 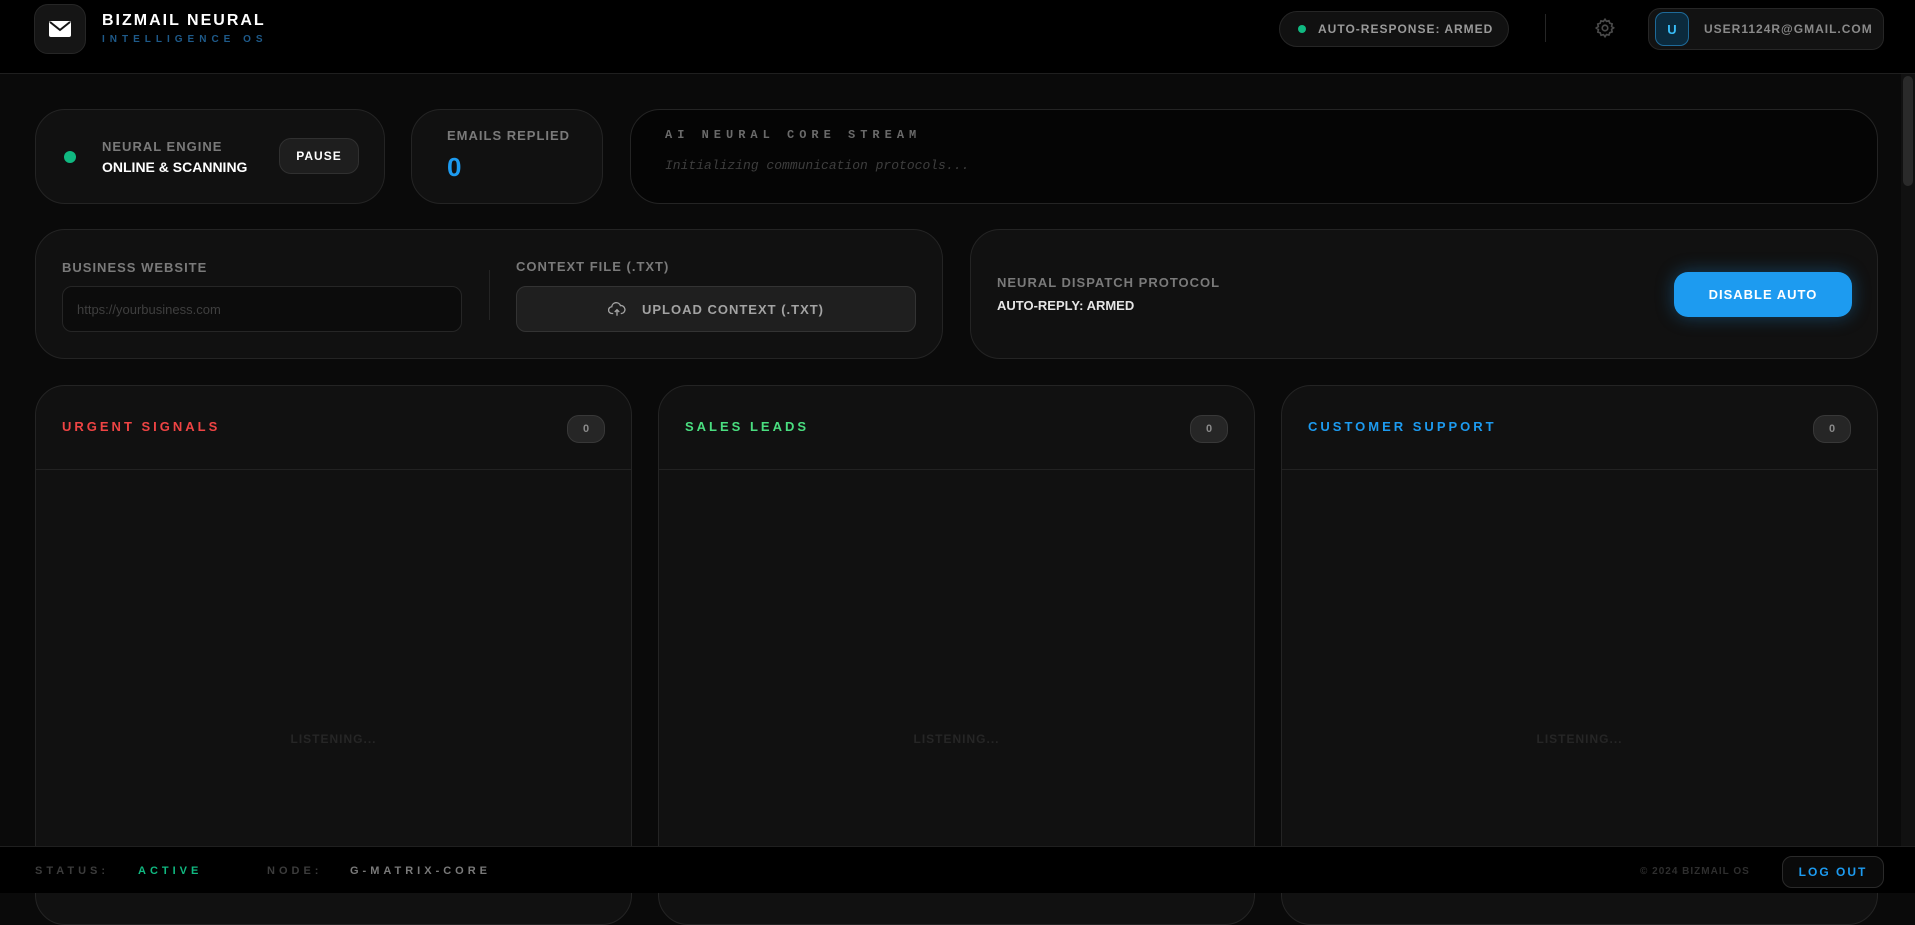 I want to click on column-title: CUSTOMER SUPPORT, so click(x=1402, y=426).